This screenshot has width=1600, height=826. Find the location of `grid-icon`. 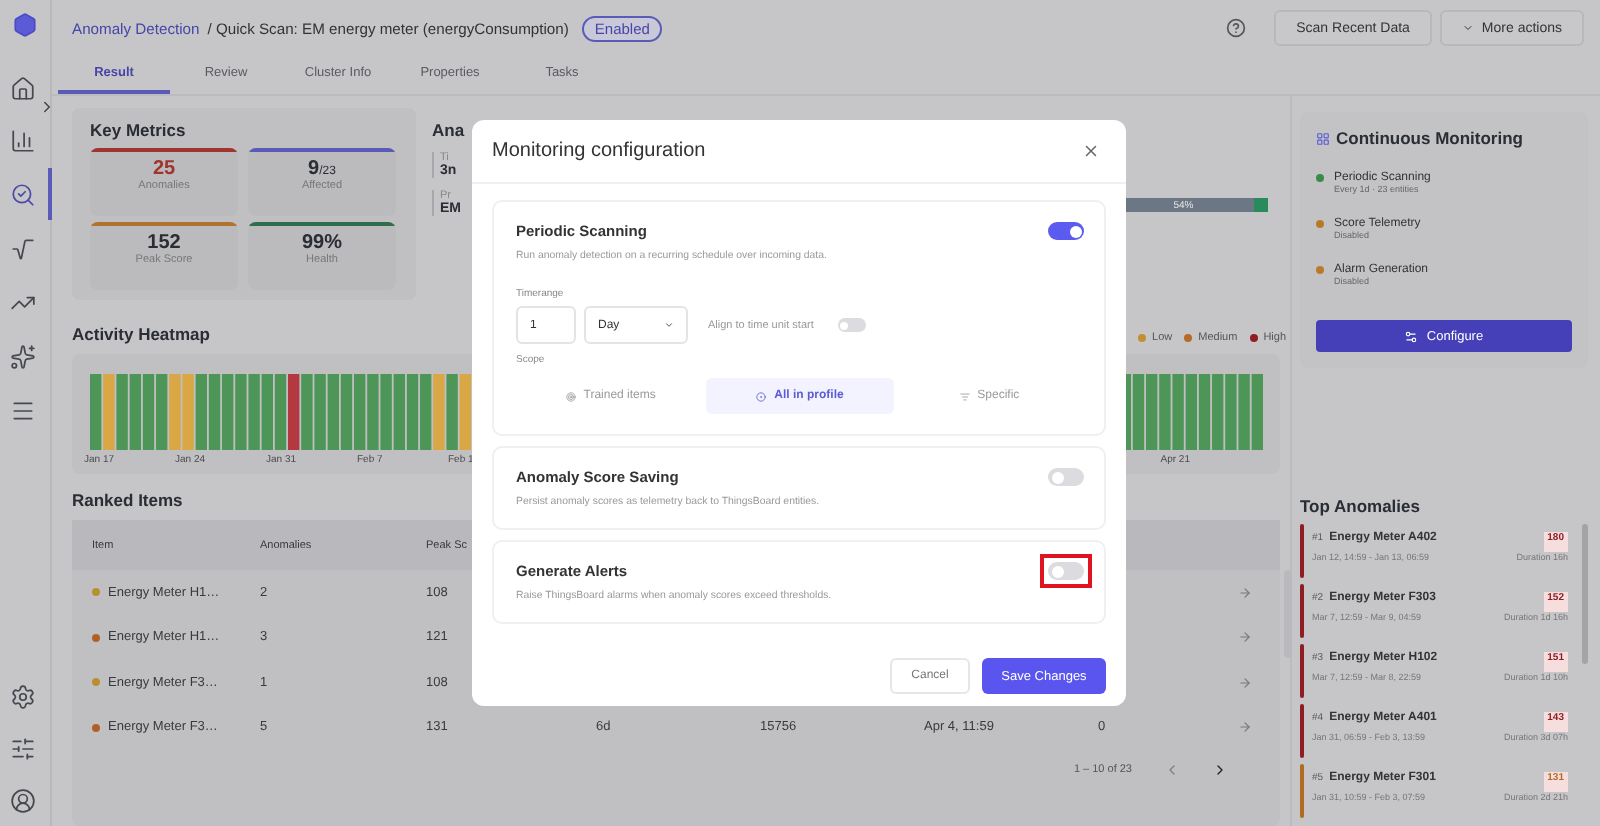

grid-icon is located at coordinates (1323, 138).